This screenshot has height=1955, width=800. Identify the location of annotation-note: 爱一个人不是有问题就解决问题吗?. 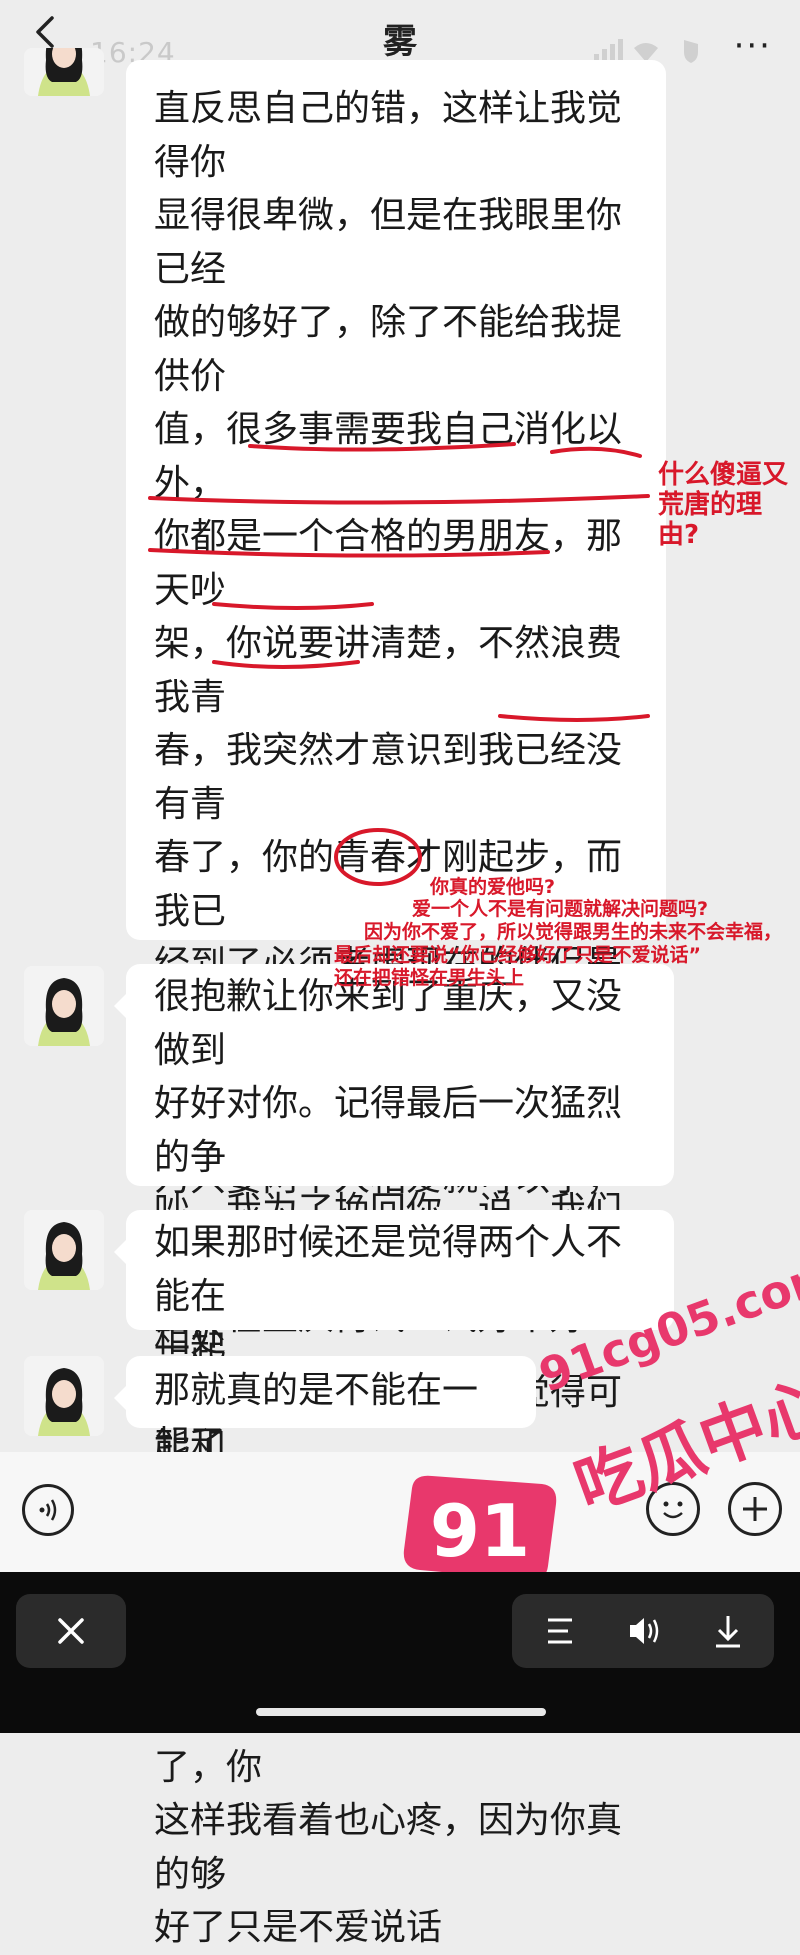
(560, 909).